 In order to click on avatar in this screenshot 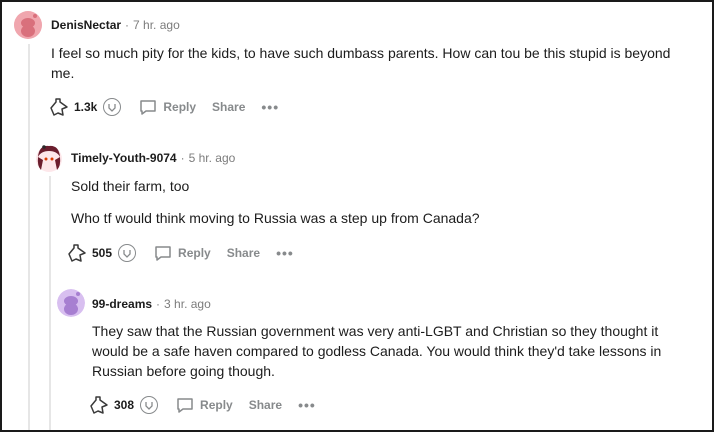, I will do `click(71, 303)`.